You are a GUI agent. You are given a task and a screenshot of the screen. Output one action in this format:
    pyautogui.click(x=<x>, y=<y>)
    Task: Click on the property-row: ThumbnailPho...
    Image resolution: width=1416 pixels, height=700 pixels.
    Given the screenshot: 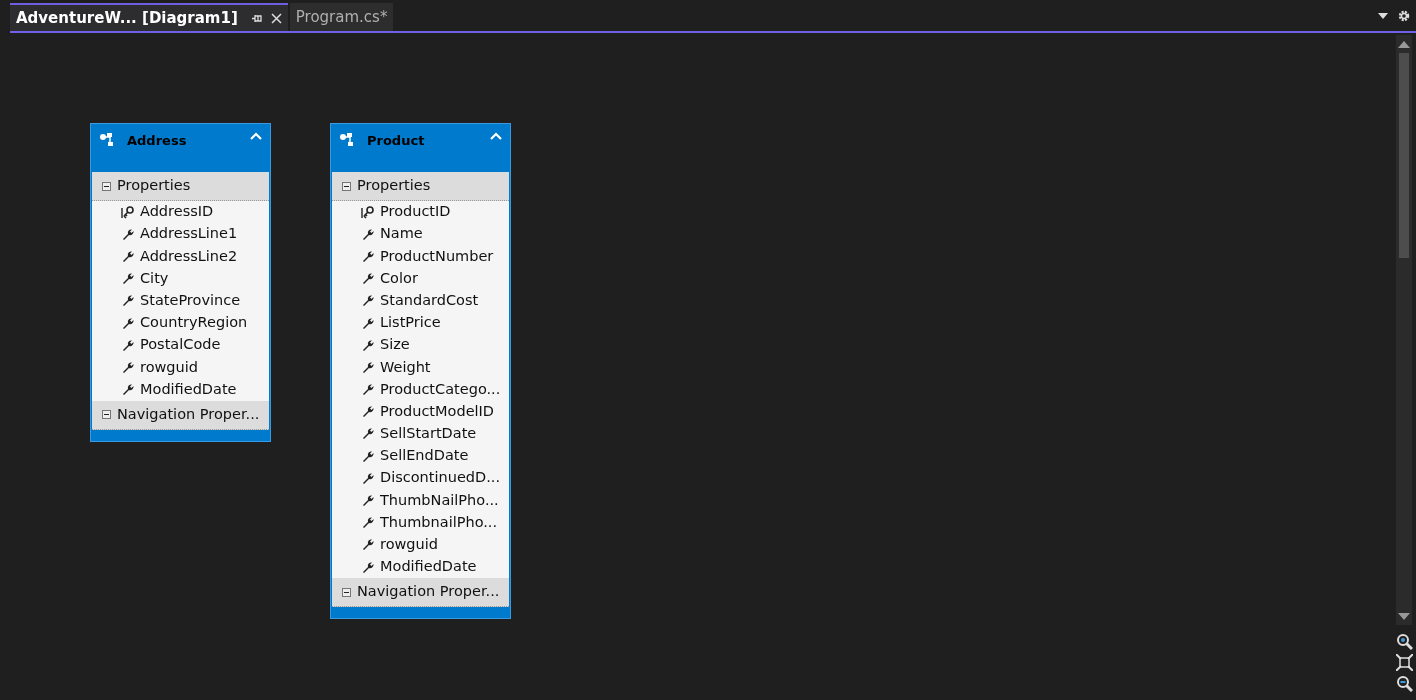 What is the action you would take?
    pyautogui.click(x=420, y=522)
    